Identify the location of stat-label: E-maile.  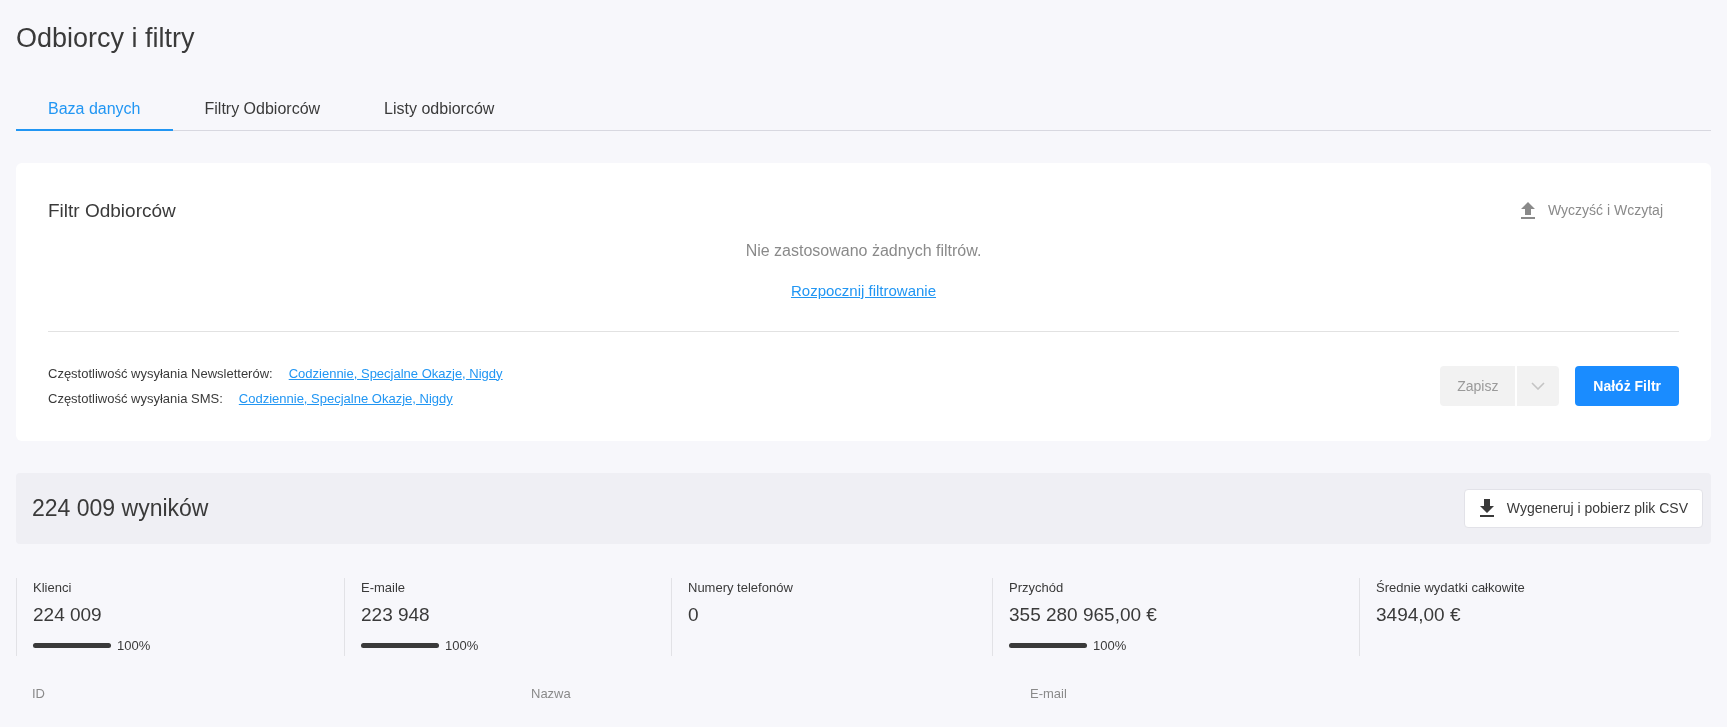
(384, 587).